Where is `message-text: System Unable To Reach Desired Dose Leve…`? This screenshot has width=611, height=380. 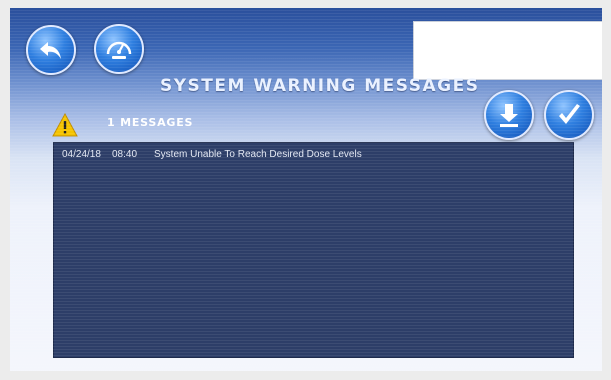
message-text: System Unable To Reach Desired Dose Leve… is located at coordinates (258, 154).